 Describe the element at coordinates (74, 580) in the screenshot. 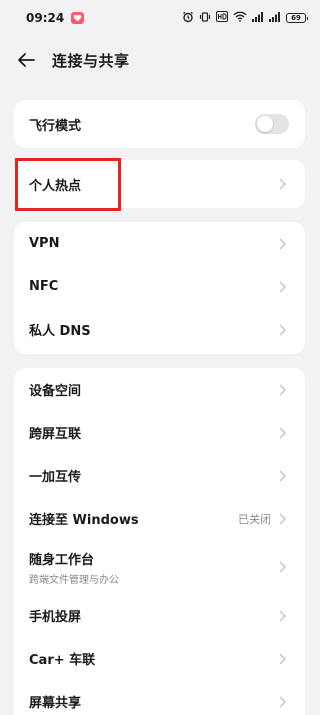

I see `work-station-sublabel: 跨端文件管理与办公` at that location.